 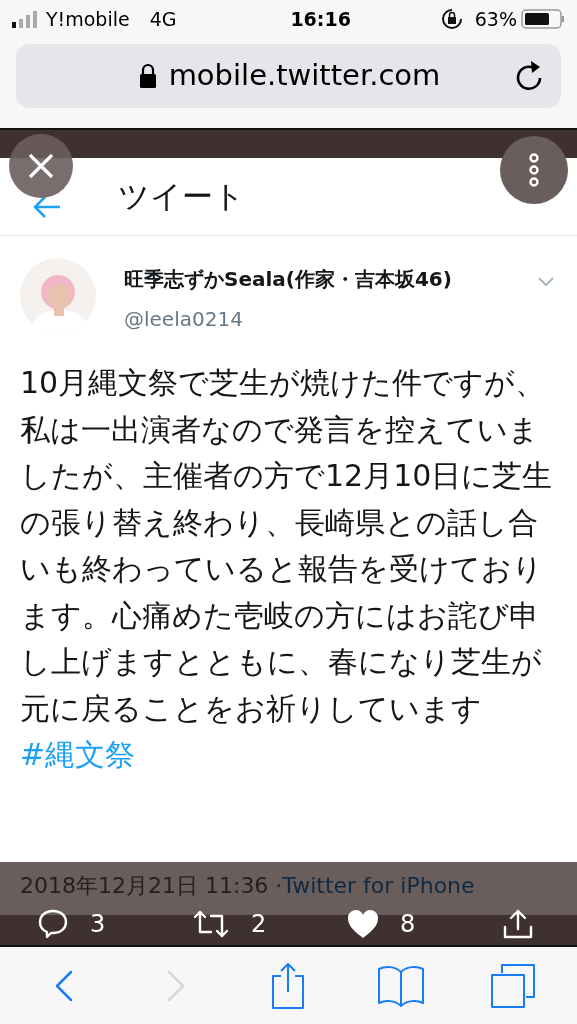 I want to click on address-bar: mobile.twitter.com, so click(x=288, y=76).